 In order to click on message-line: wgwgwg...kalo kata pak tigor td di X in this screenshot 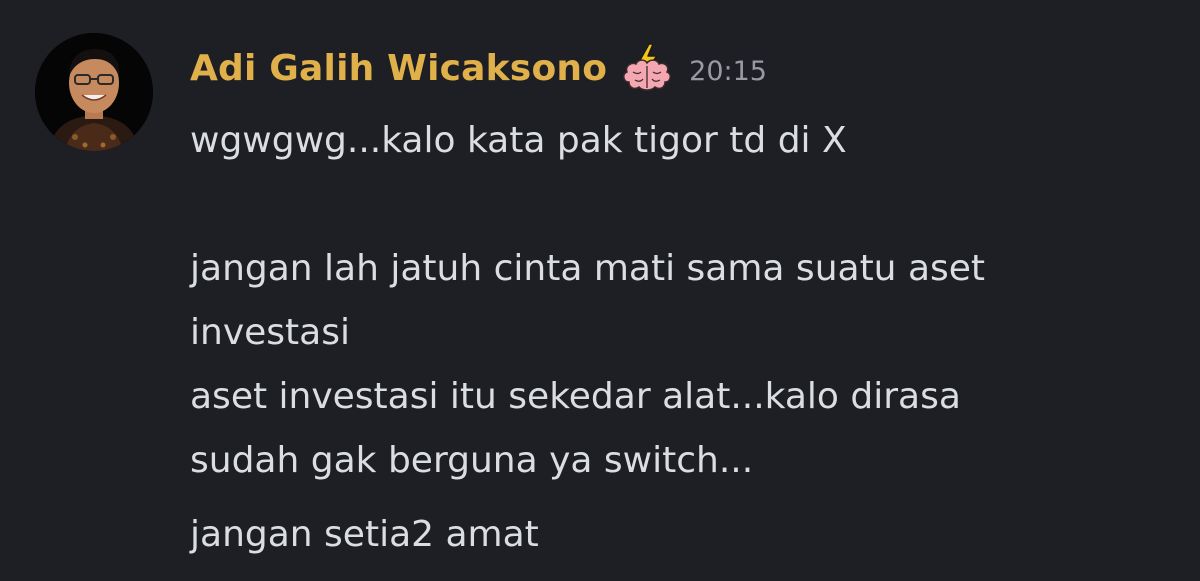, I will do `click(518, 140)`.